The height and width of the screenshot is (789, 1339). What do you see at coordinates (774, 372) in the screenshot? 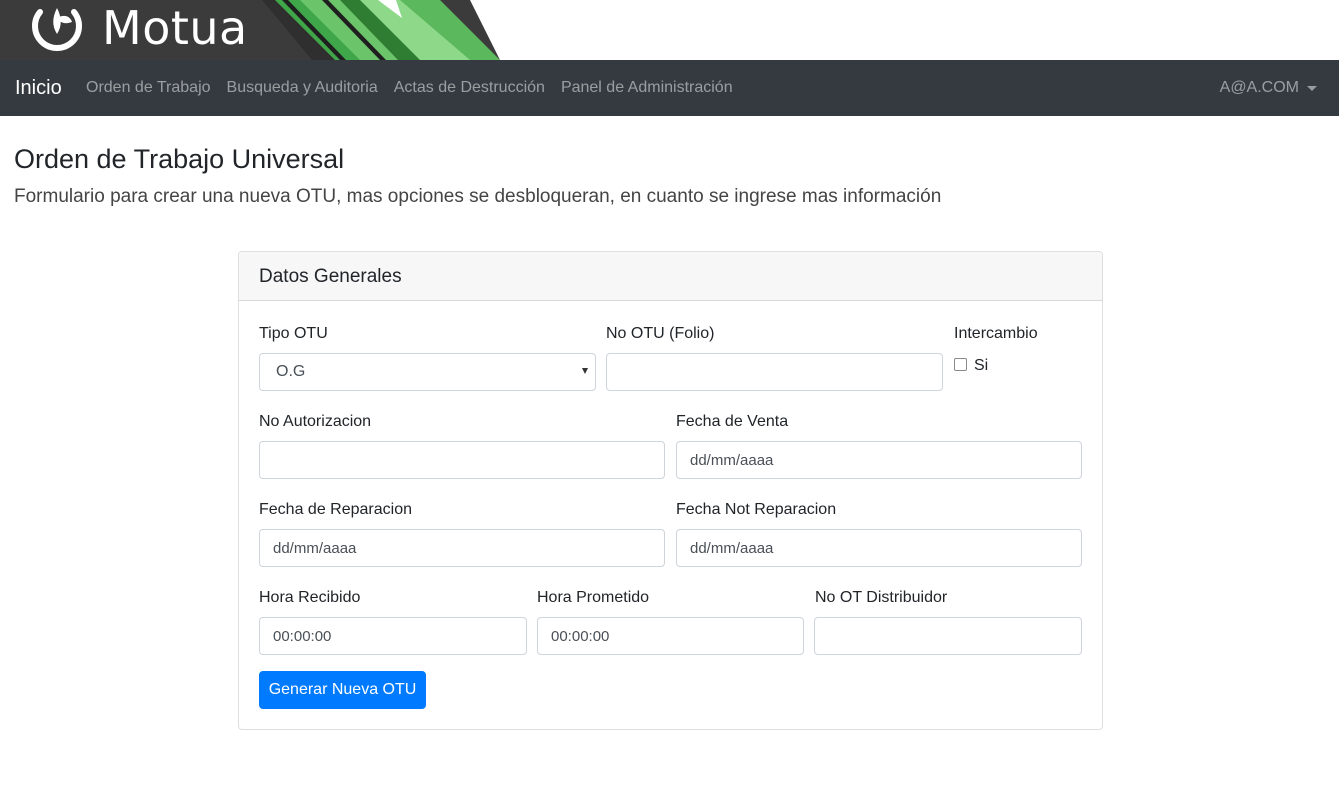
I see `no-otu-input` at bounding box center [774, 372].